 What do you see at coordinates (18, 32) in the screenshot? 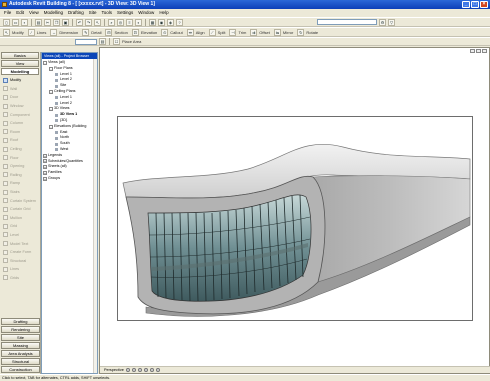
I see `modify-tool-label: Modify` at bounding box center [18, 32].